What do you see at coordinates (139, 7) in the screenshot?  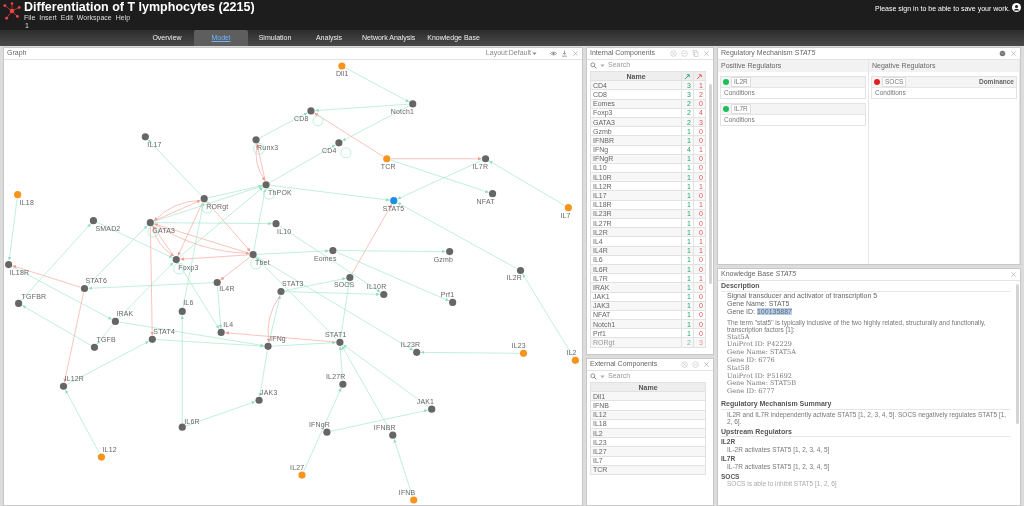 I see `app-title: Differentiation of T lymphocytes (2215)` at bounding box center [139, 7].